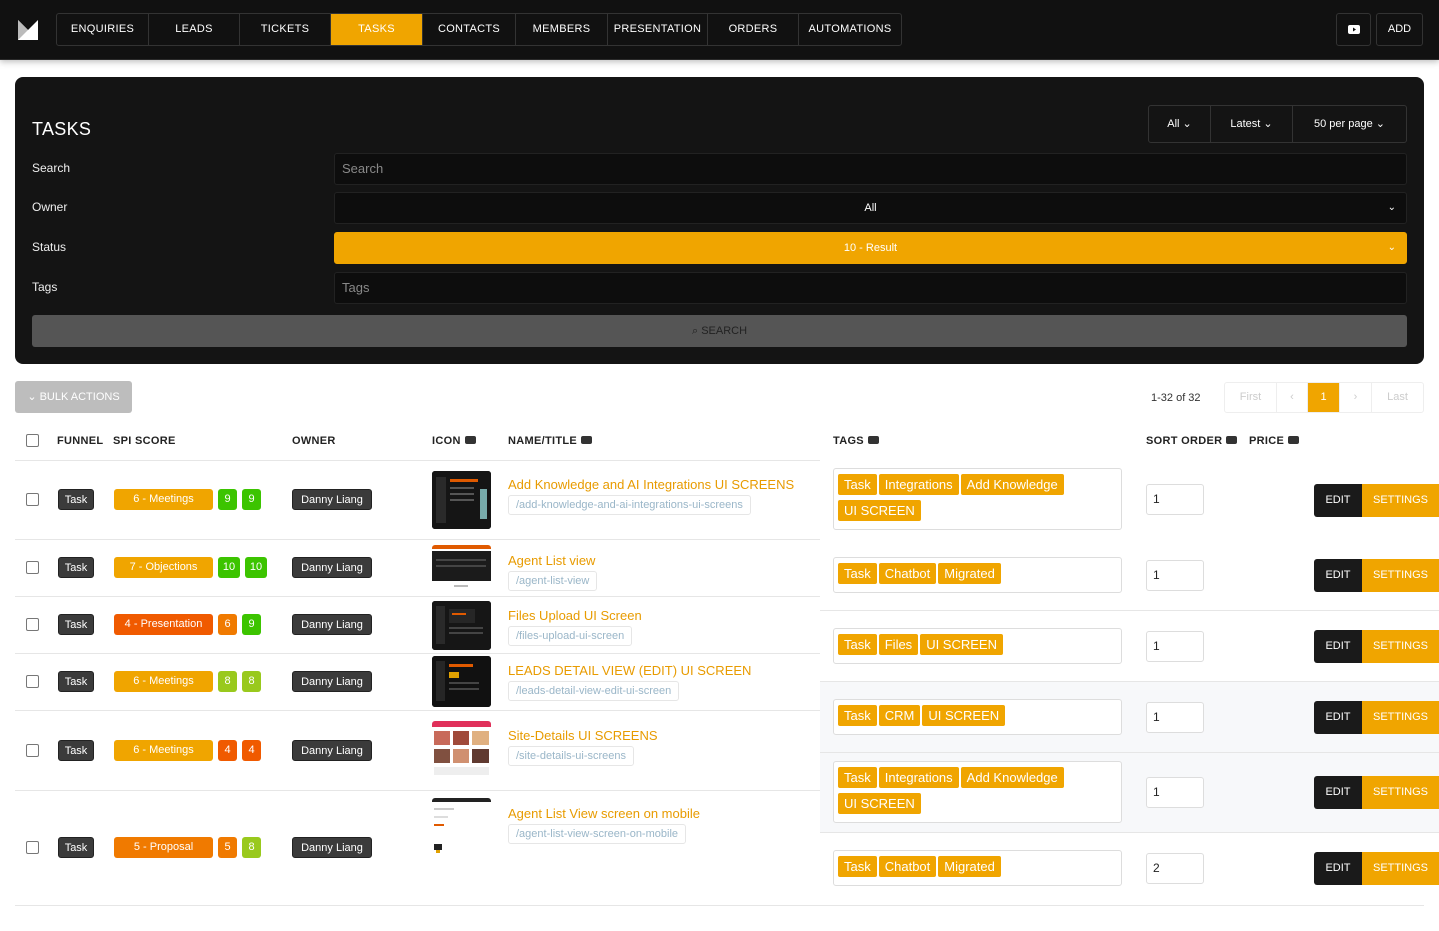 Image resolution: width=1439 pixels, height=931 pixels. I want to click on column-tags: TAGS, so click(856, 441).